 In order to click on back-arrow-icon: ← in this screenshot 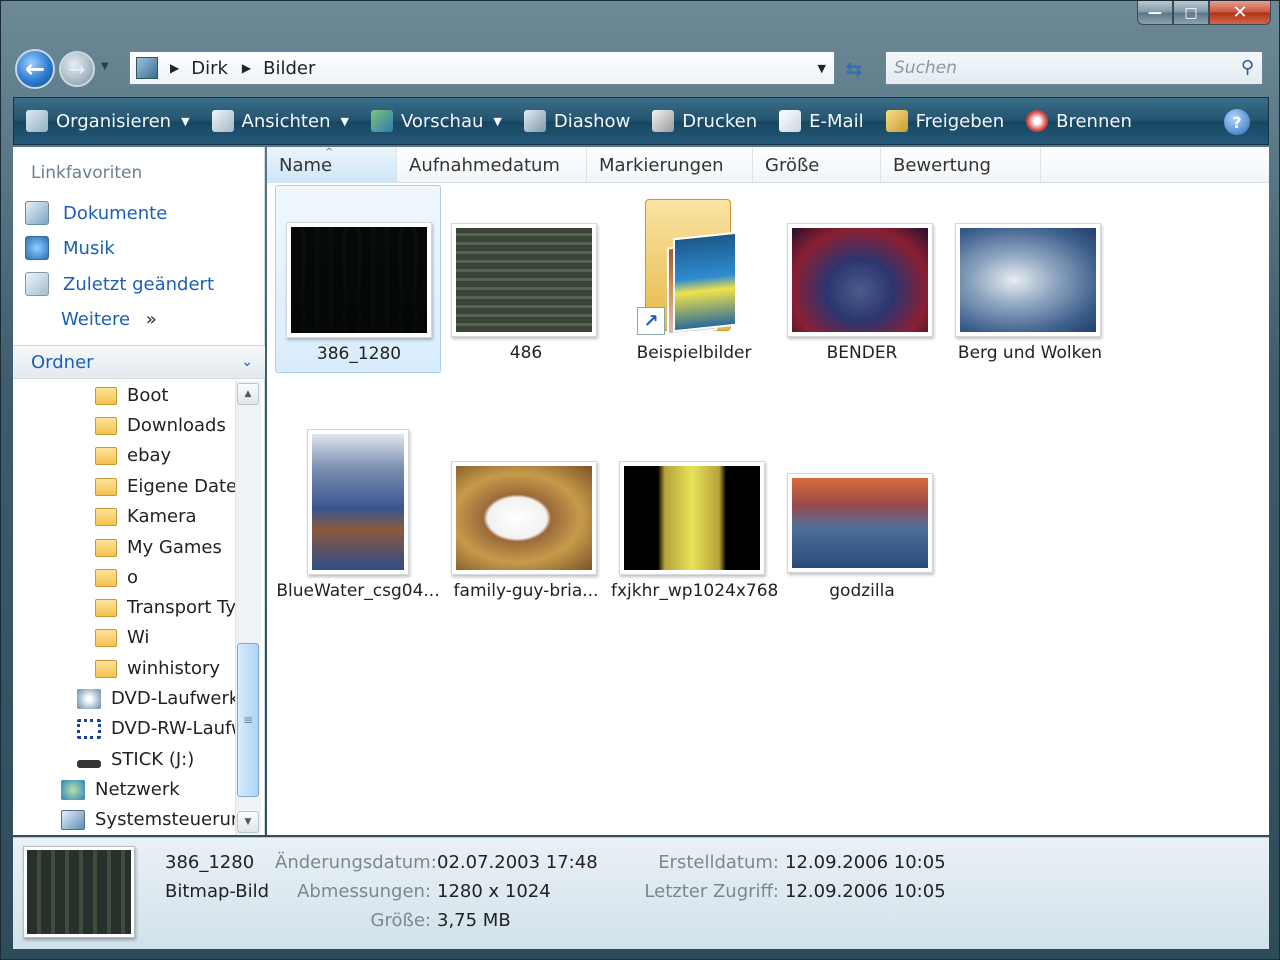, I will do `click(35, 69)`.